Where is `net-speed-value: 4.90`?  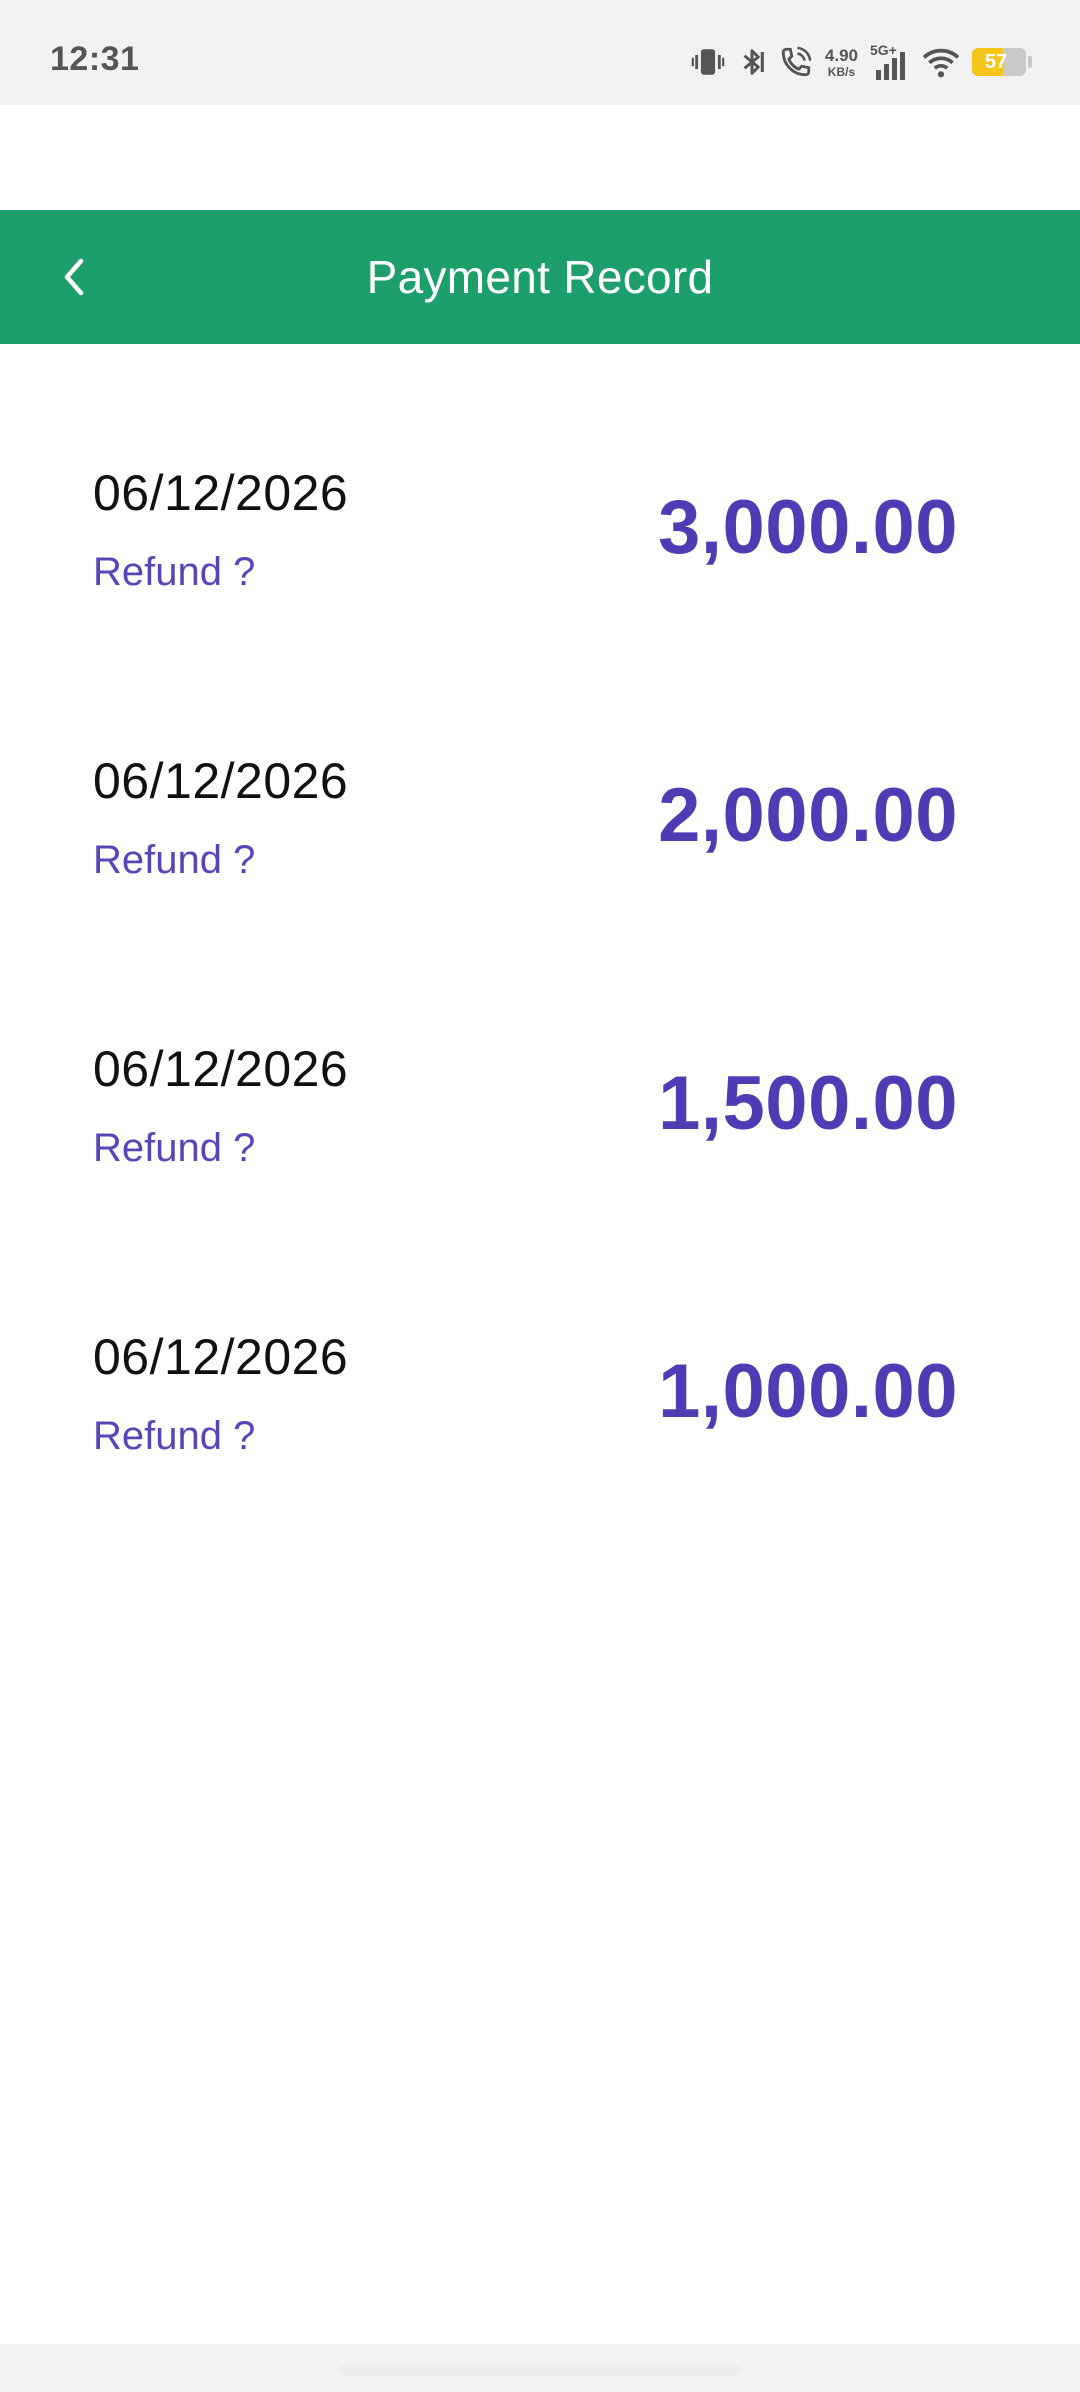 net-speed-value: 4.90 is located at coordinates (841, 55).